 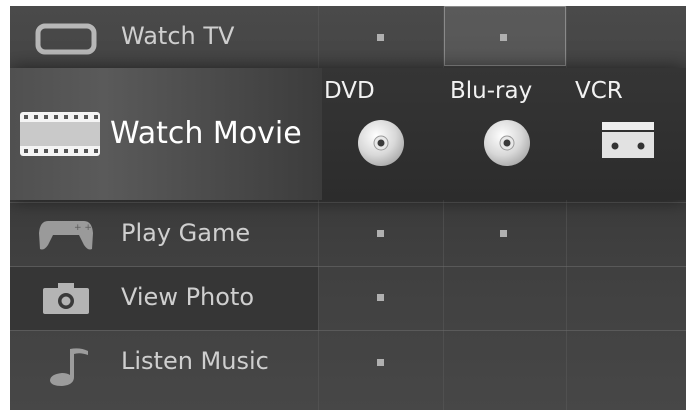 I want to click on source-option-blu-ray: Blu-ray, so click(x=507, y=134).